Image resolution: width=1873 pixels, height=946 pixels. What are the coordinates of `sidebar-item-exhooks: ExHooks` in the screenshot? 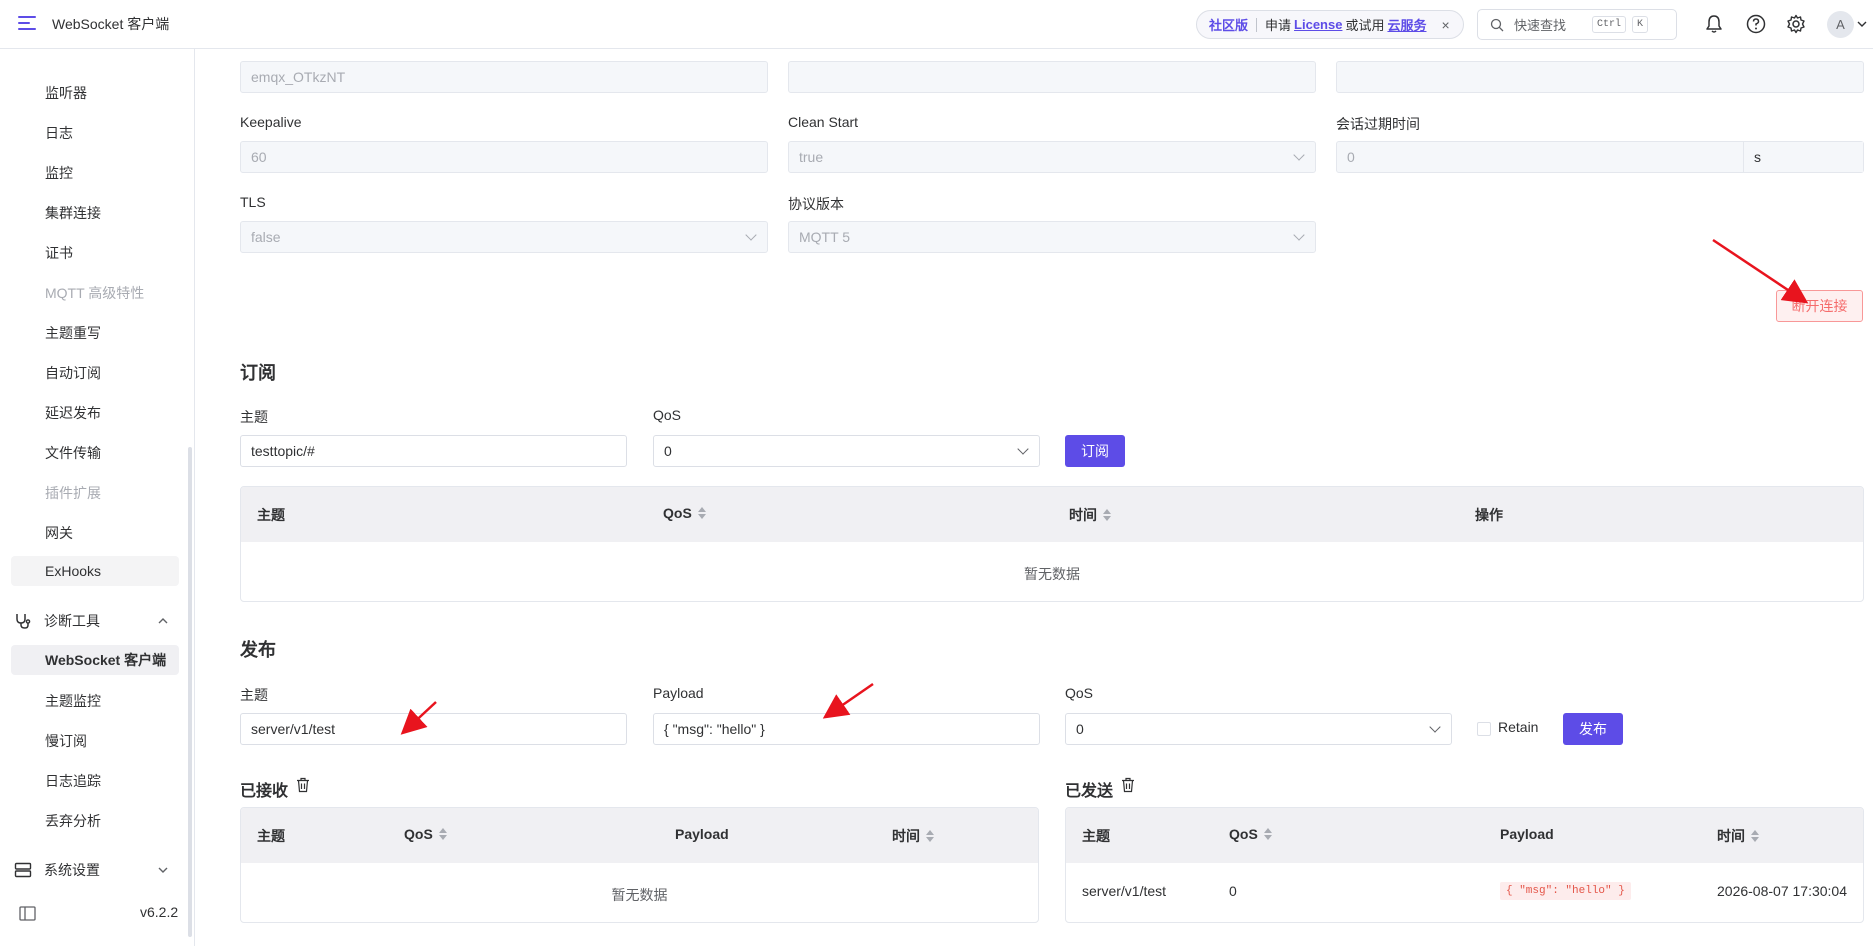 It's located at (95, 571).